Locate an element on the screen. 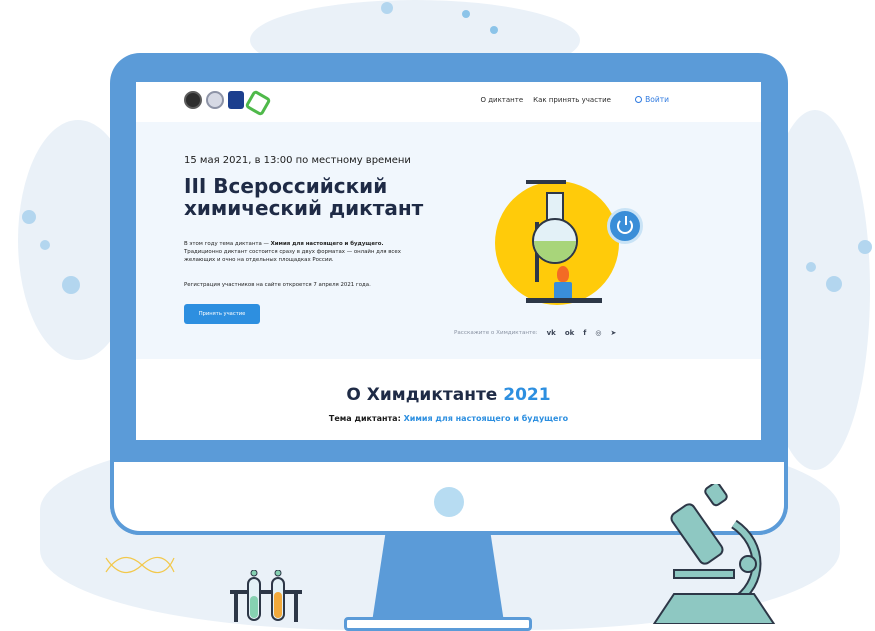  flame-icon is located at coordinates (563, 274).